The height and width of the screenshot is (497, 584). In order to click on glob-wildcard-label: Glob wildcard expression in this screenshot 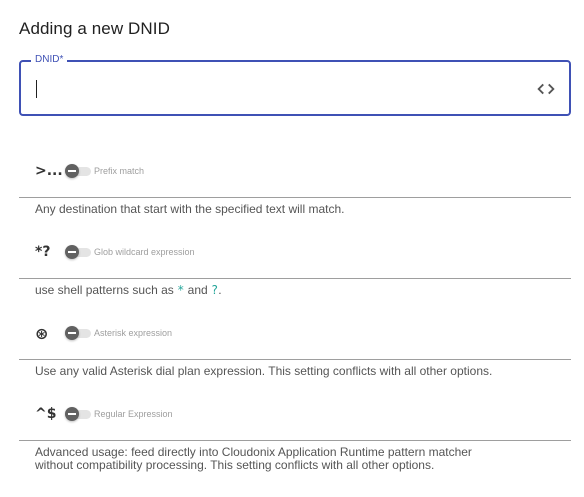, I will do `click(144, 252)`.